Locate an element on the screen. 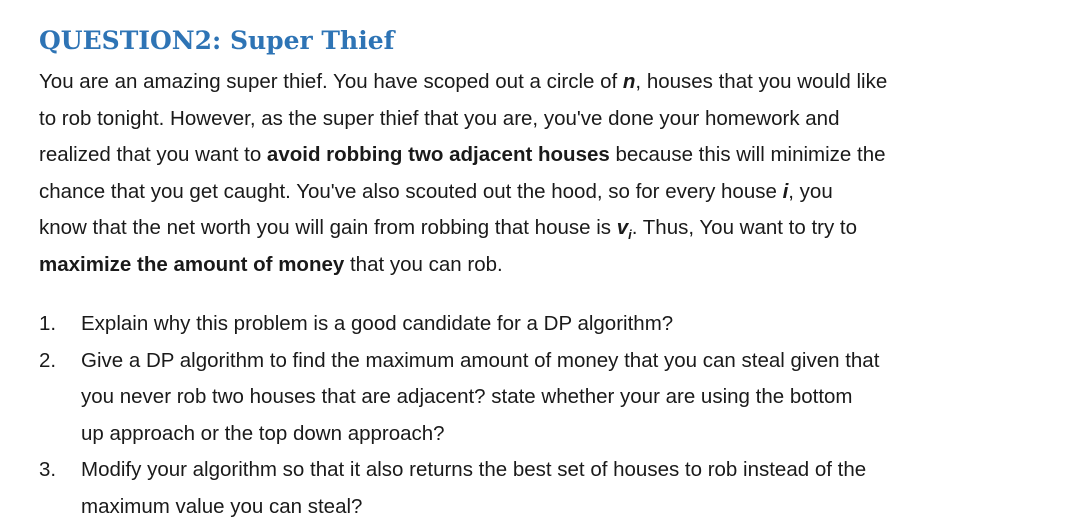 This screenshot has height=529, width=1075. variable-v: v is located at coordinates (622, 227).